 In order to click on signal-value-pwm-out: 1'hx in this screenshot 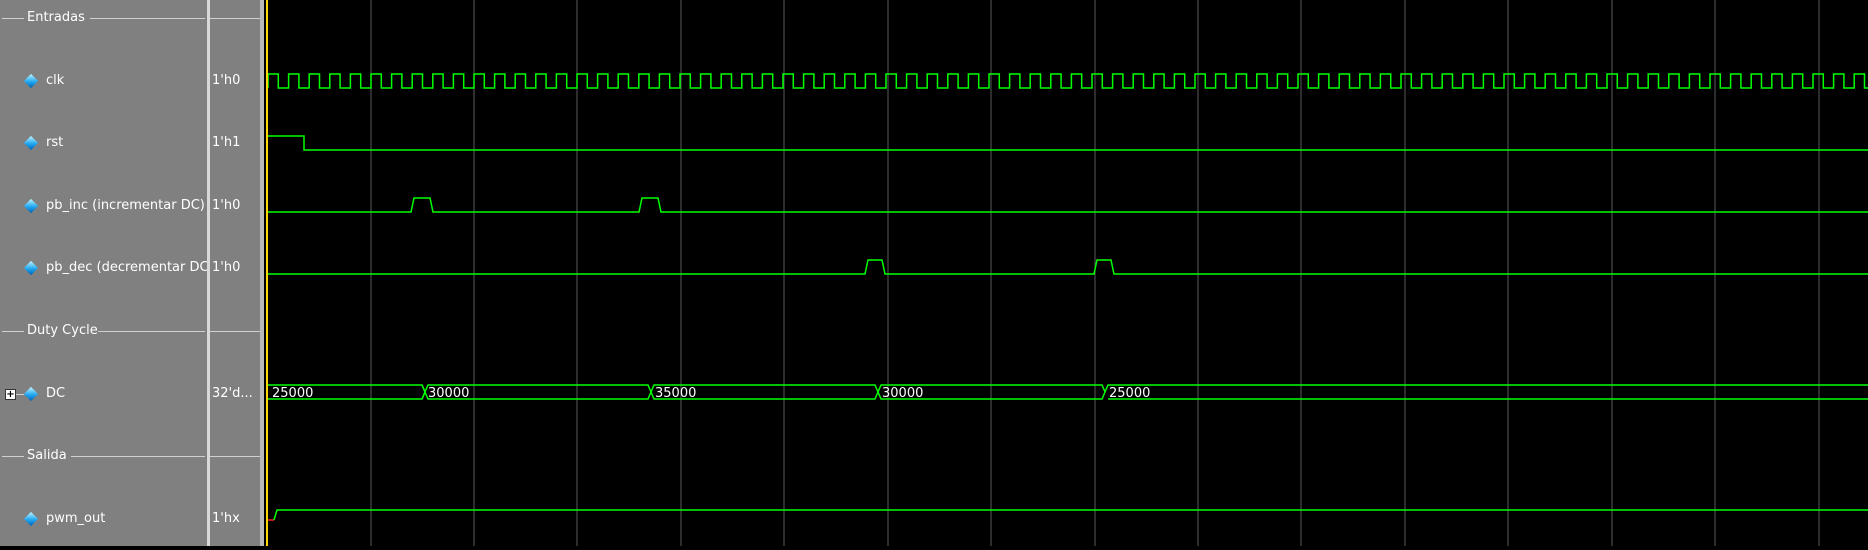, I will do `click(226, 518)`.